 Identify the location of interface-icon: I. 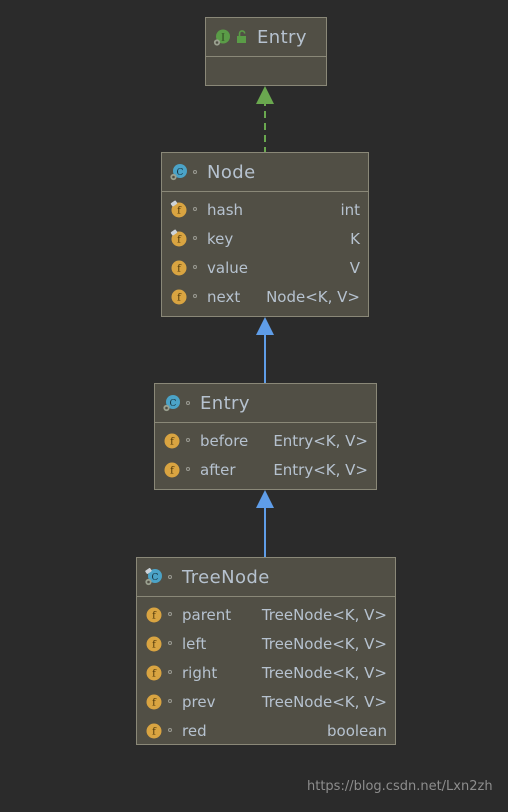
(222, 37).